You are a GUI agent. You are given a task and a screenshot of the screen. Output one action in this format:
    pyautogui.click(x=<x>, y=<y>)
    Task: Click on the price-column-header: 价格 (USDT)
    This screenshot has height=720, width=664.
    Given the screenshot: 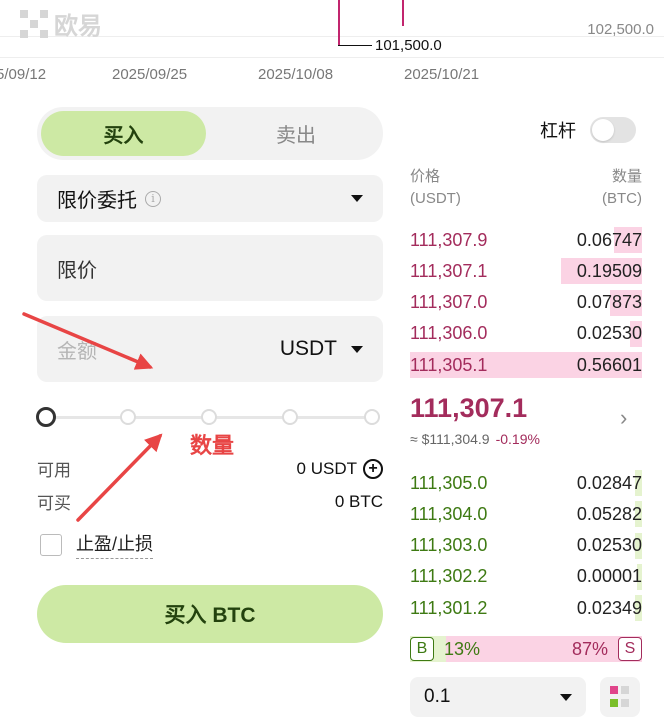 What is the action you would take?
    pyautogui.click(x=435, y=188)
    